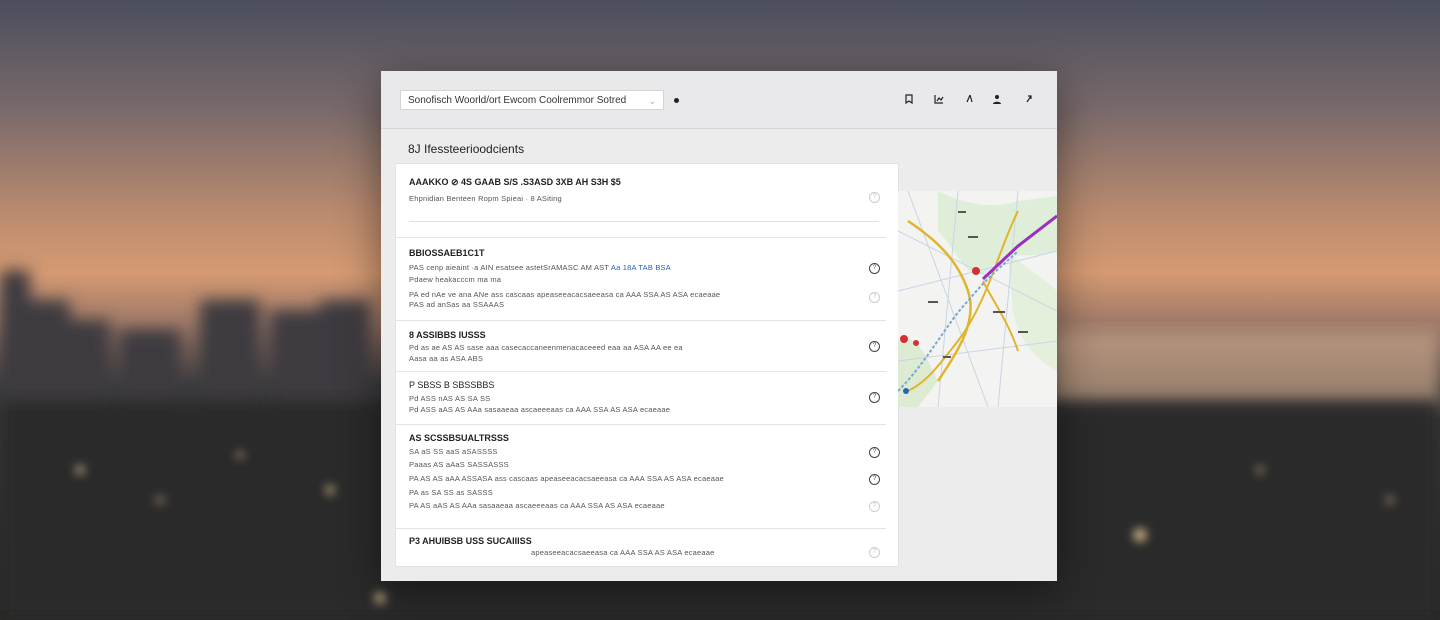 The width and height of the screenshot is (1440, 620). I want to click on result-line: Pdaew heakacccm ma ma, so click(455, 279).